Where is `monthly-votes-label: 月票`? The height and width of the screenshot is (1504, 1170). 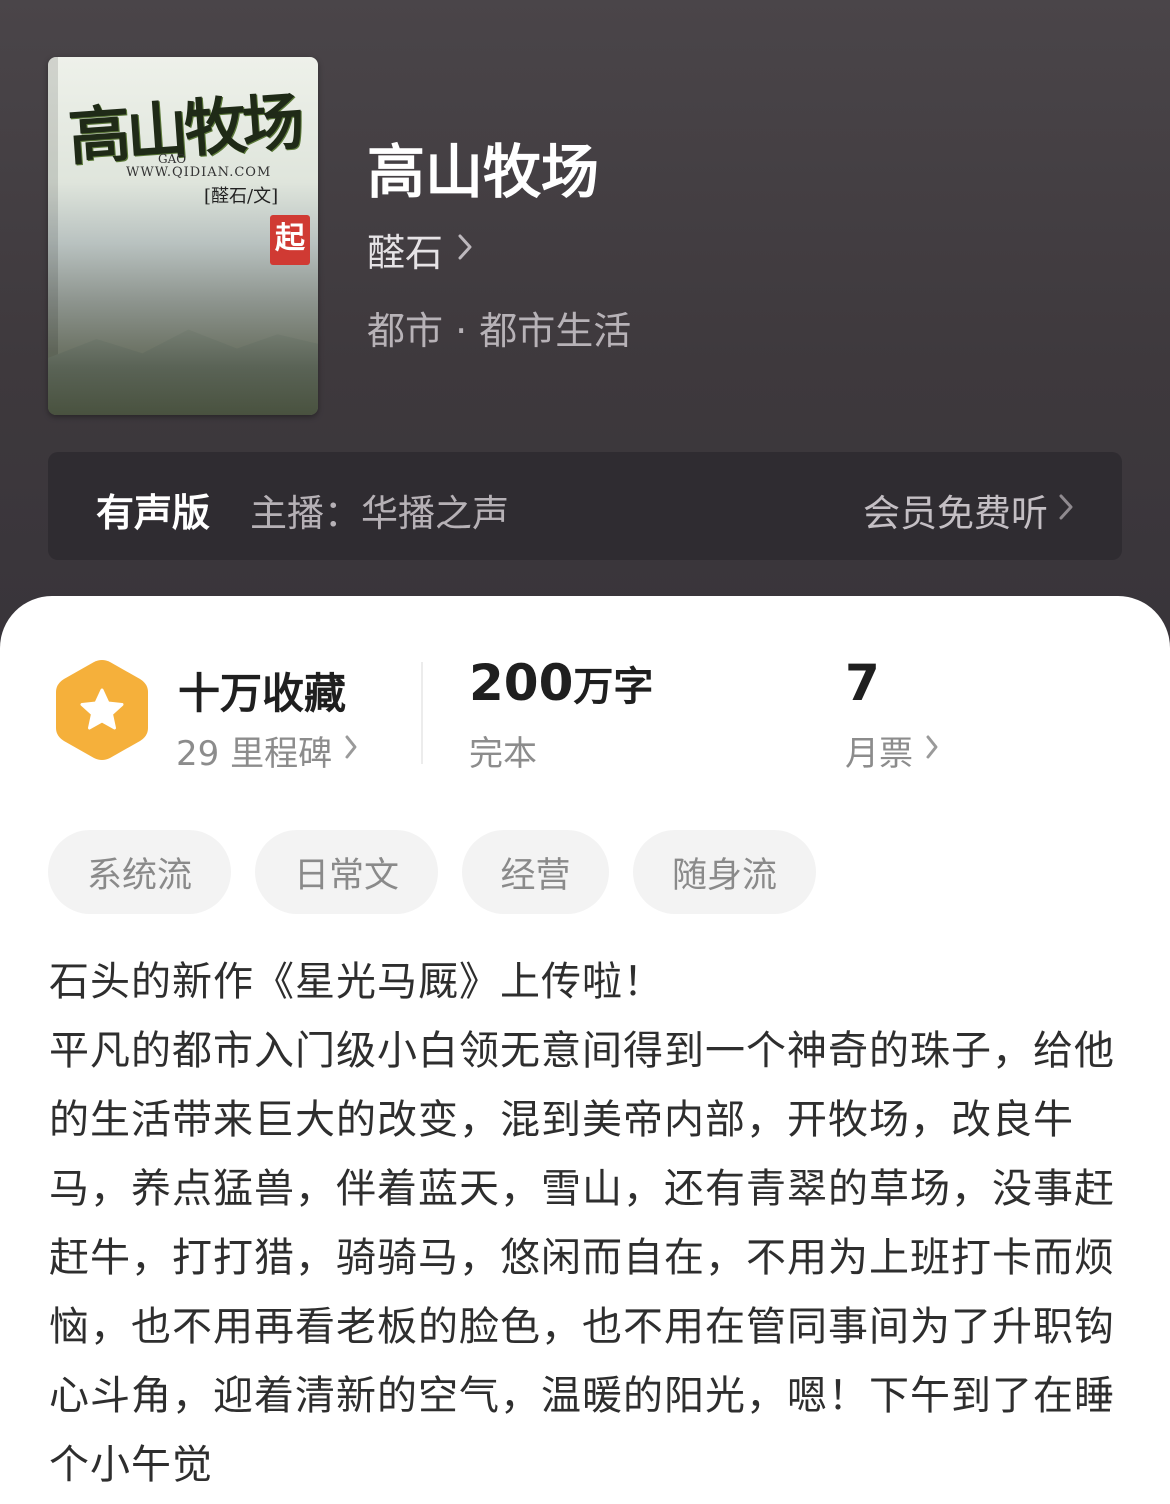 monthly-votes-label: 月票 is located at coordinates (879, 754).